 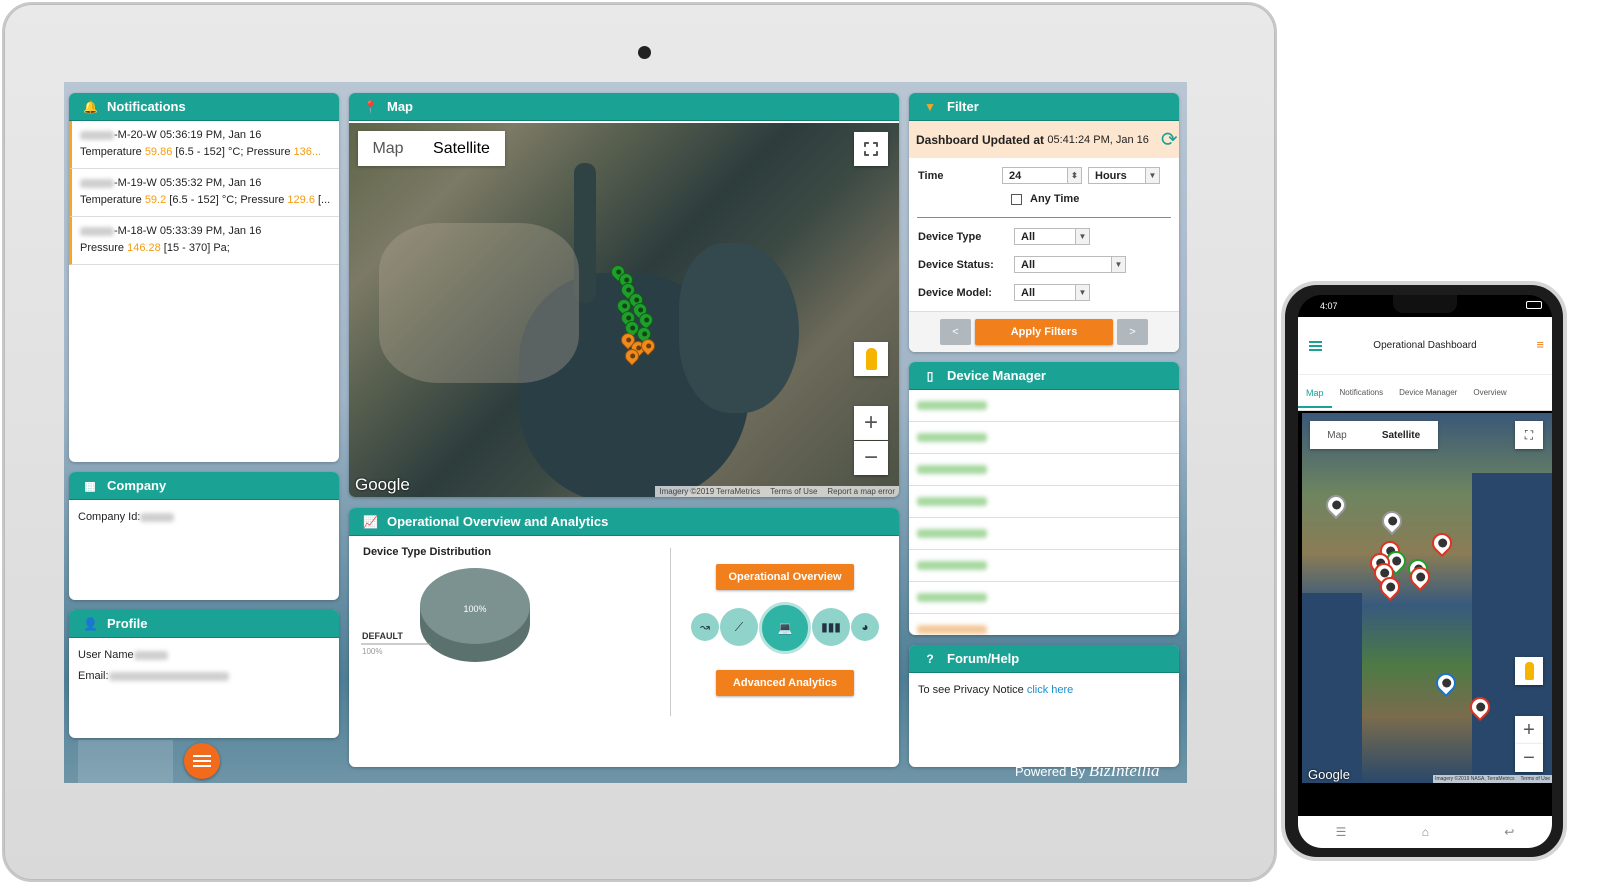 What do you see at coordinates (865, 627) in the screenshot?
I see `pie-chart-icon: ◕` at bounding box center [865, 627].